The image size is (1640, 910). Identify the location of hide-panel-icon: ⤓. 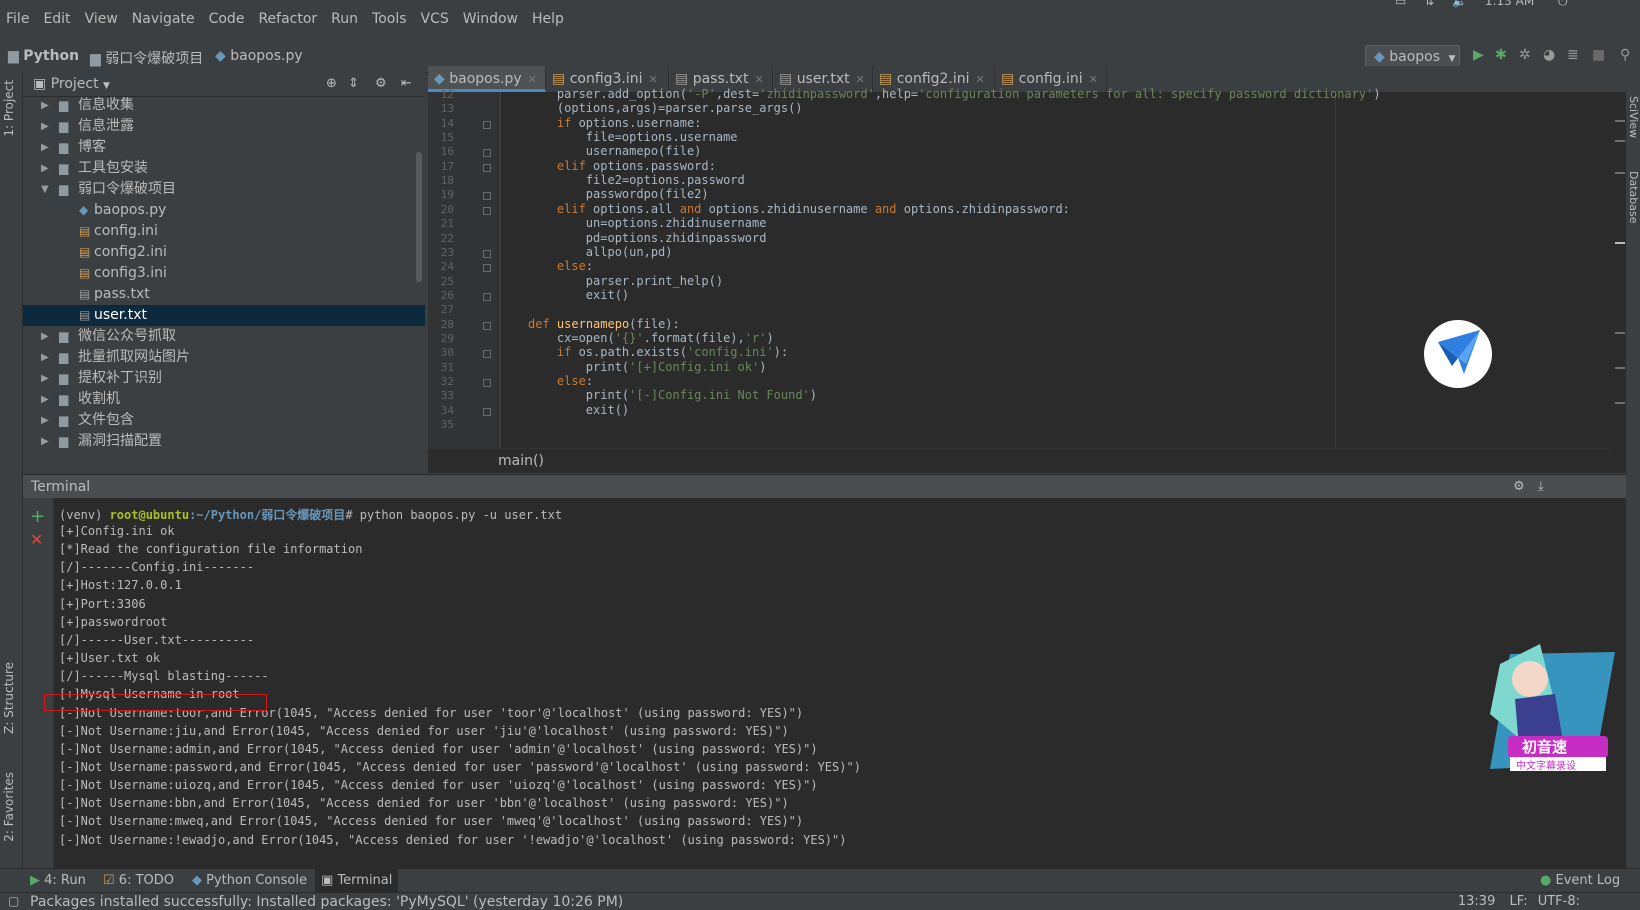
(1541, 486).